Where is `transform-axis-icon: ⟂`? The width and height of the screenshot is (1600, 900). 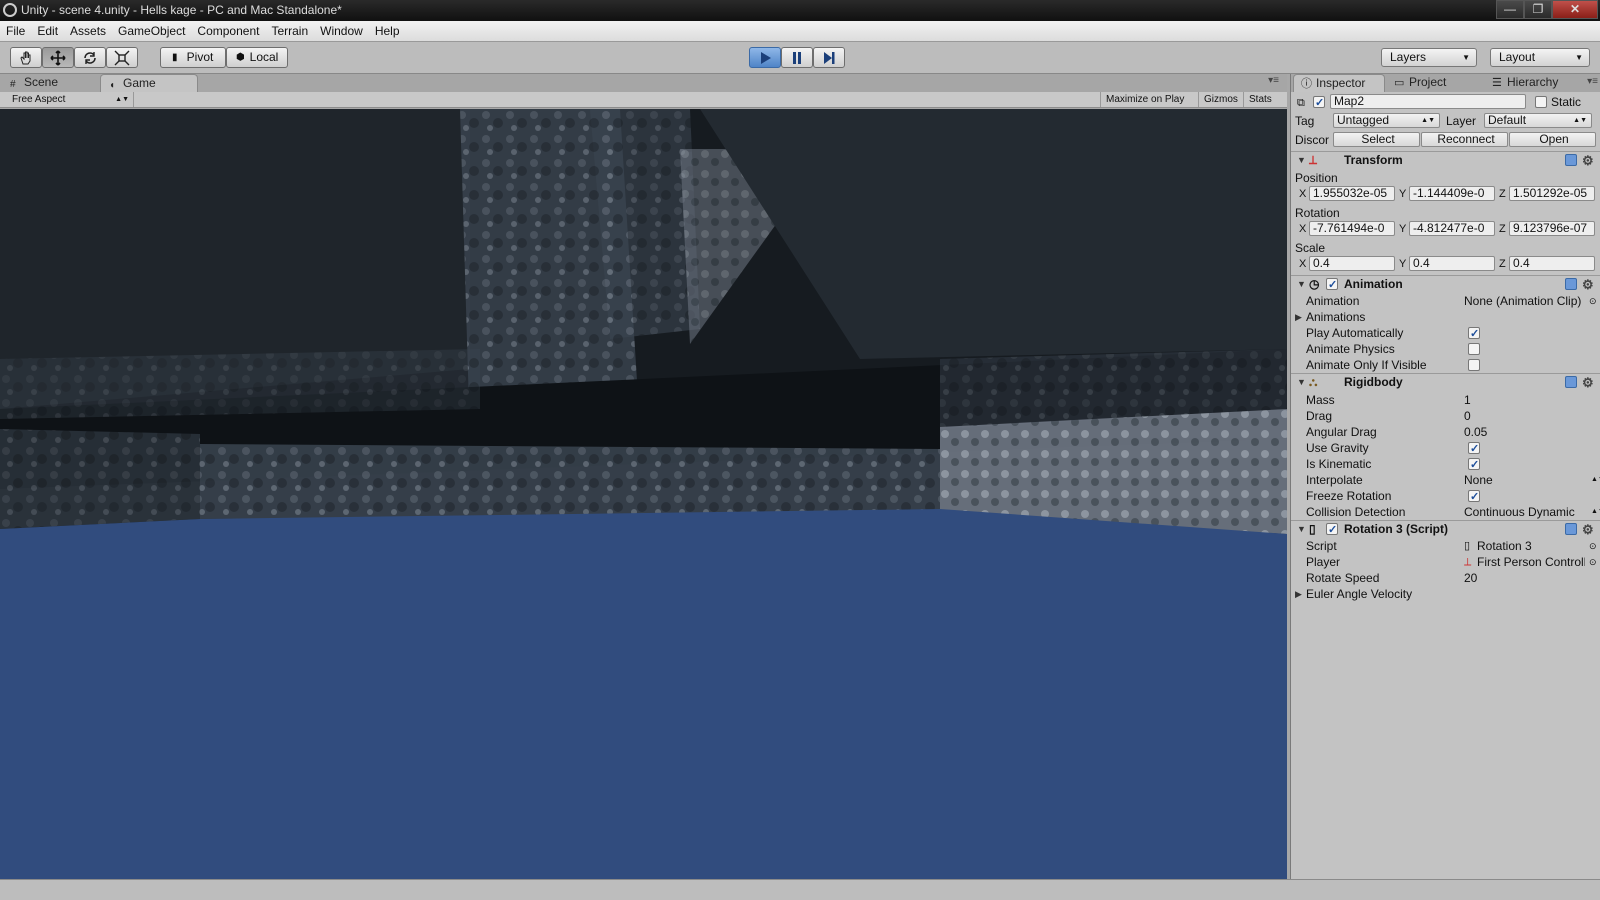 transform-axis-icon: ⟂ is located at coordinates (1313, 160).